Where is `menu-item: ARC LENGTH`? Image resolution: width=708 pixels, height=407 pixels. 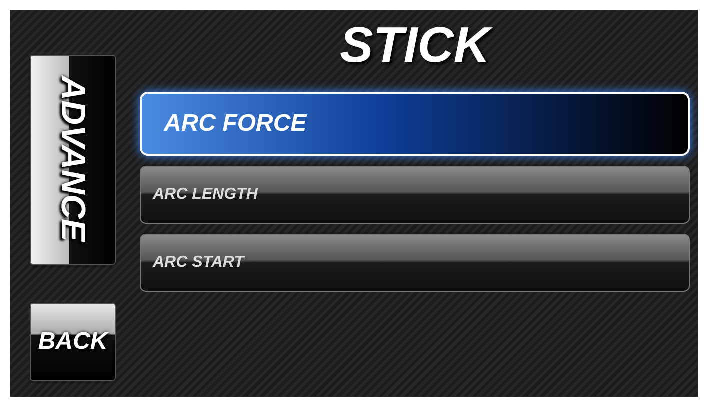 menu-item: ARC LENGTH is located at coordinates (415, 195).